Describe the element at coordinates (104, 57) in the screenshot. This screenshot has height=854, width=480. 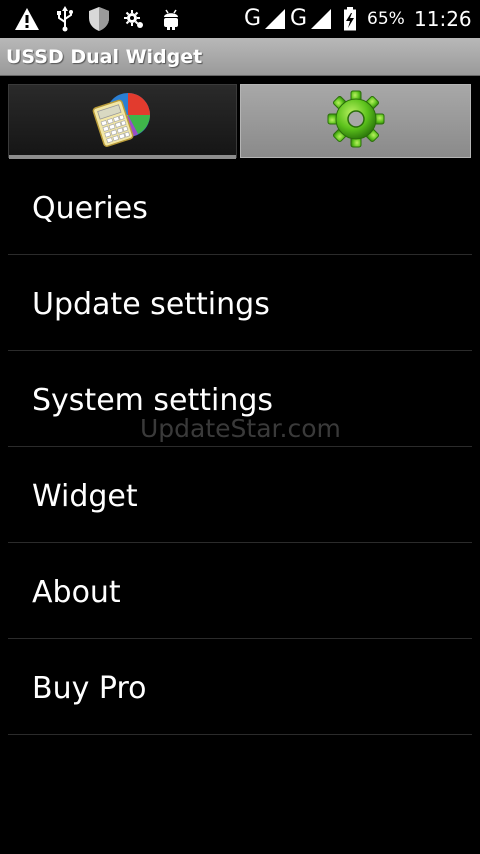
I see `app-title: USSD Dual Widget` at that location.